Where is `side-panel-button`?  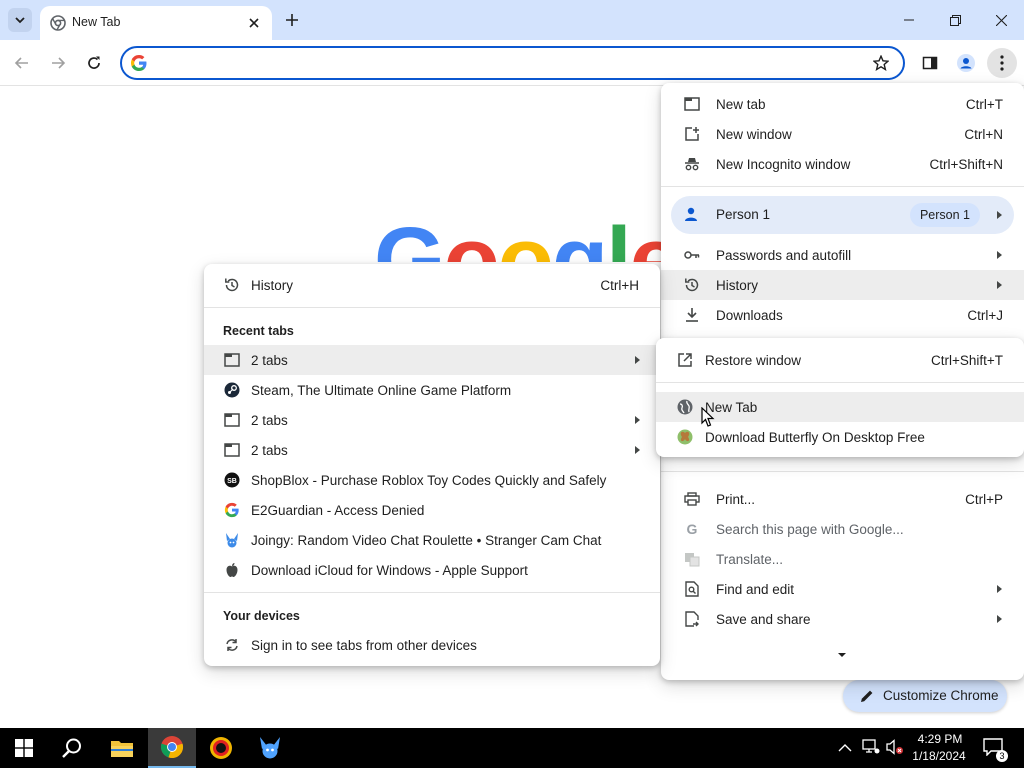
side-panel-button is located at coordinates (930, 63).